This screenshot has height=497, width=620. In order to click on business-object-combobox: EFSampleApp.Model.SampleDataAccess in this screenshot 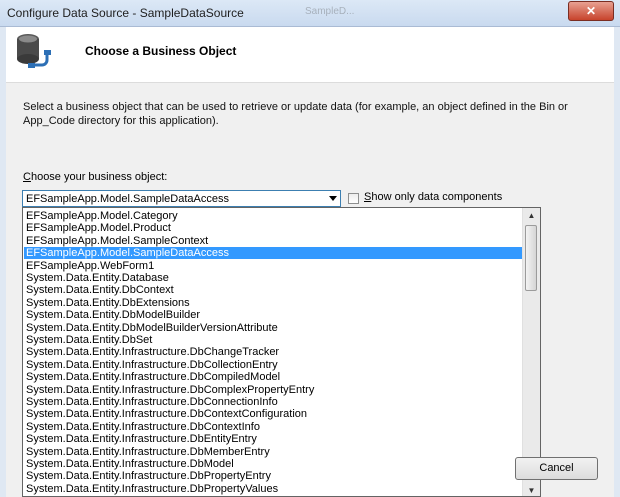, I will do `click(181, 198)`.